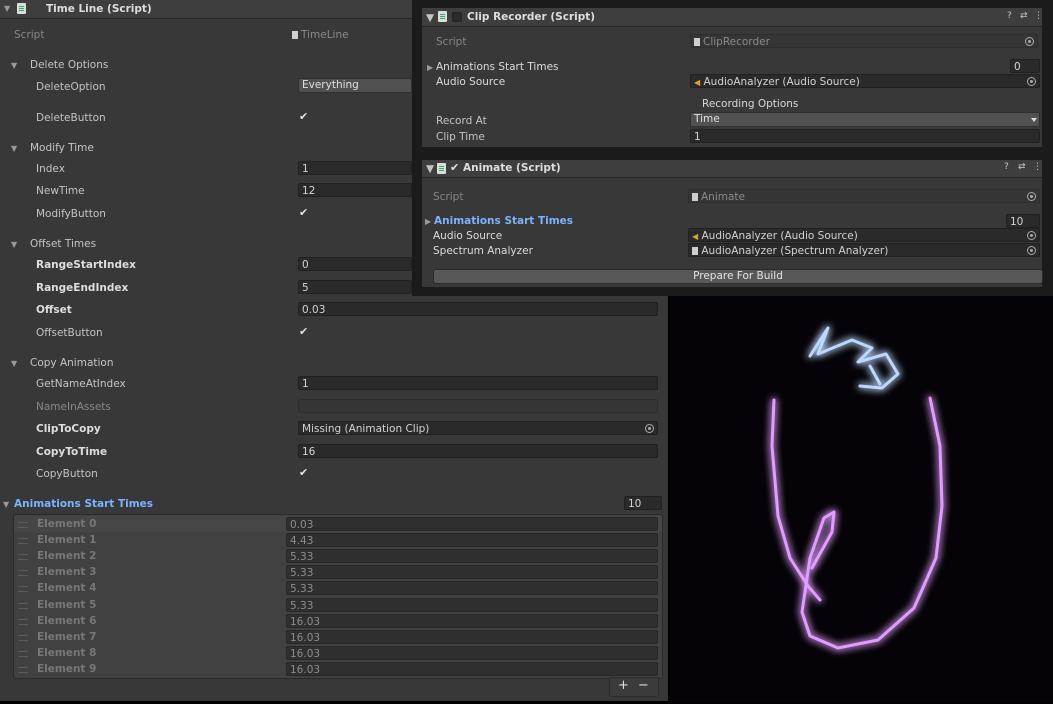 Image resolution: width=1053 pixels, height=704 pixels. Describe the element at coordinates (303, 331) in the screenshot. I see `offset-button-checkbox: ✔` at that location.